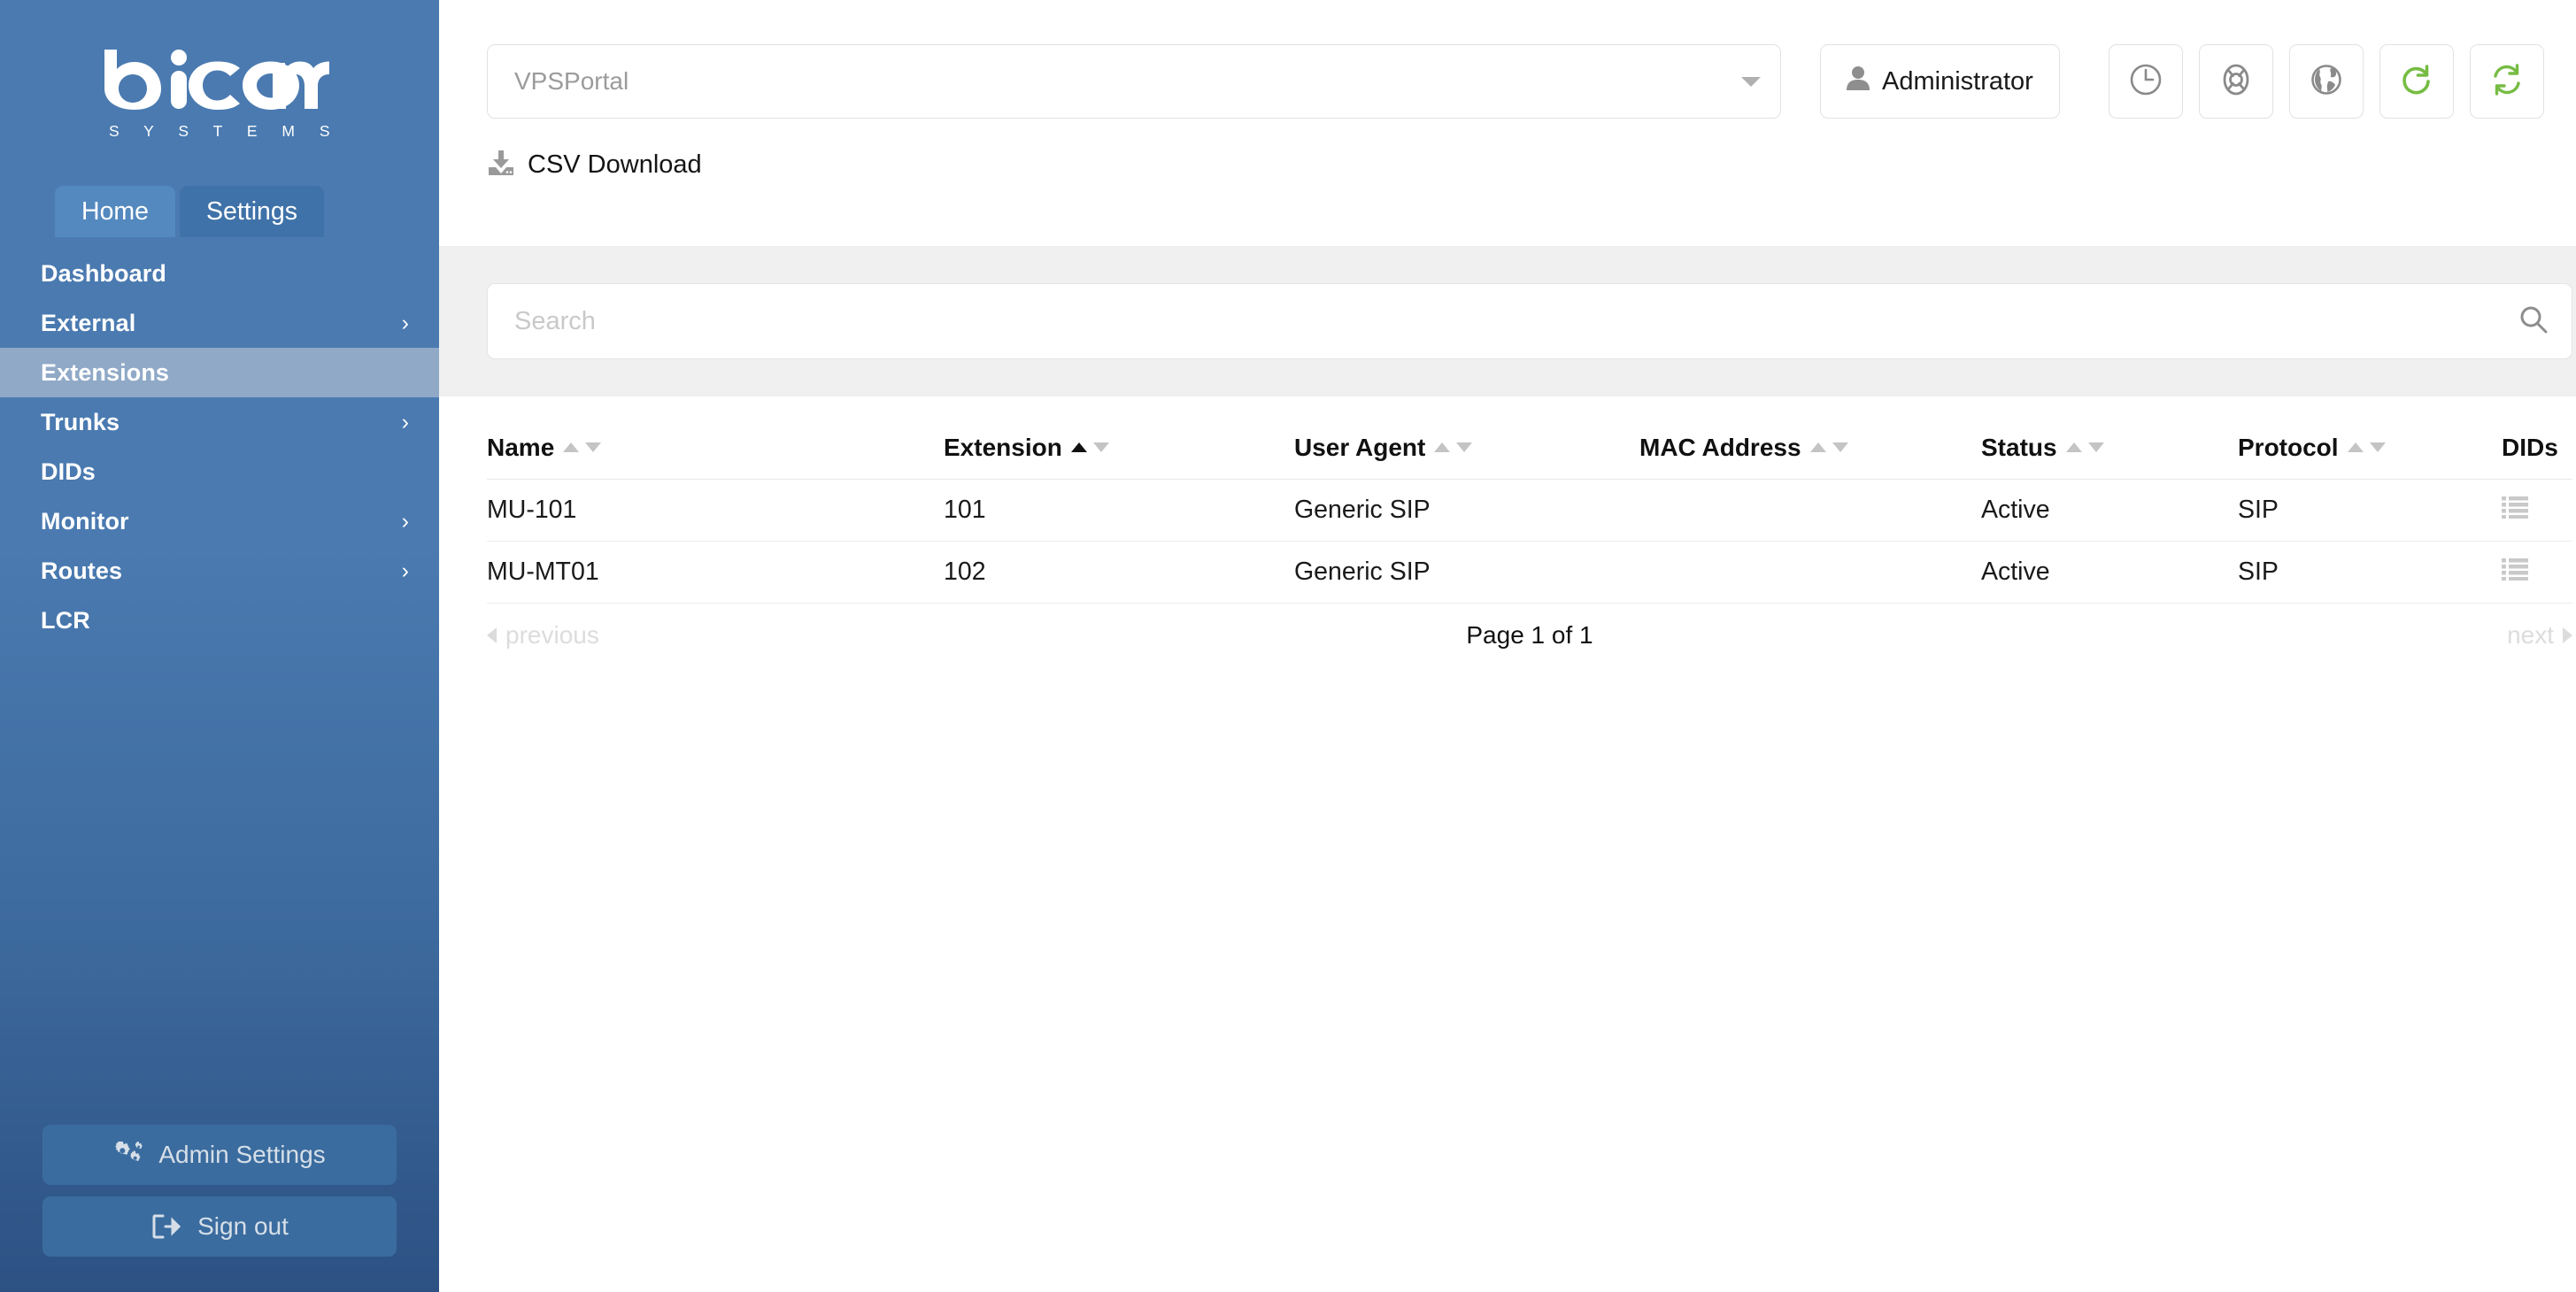  Describe the element at coordinates (219, 422) in the screenshot. I see `sidebar-item-trunks: Trunks ›` at that location.